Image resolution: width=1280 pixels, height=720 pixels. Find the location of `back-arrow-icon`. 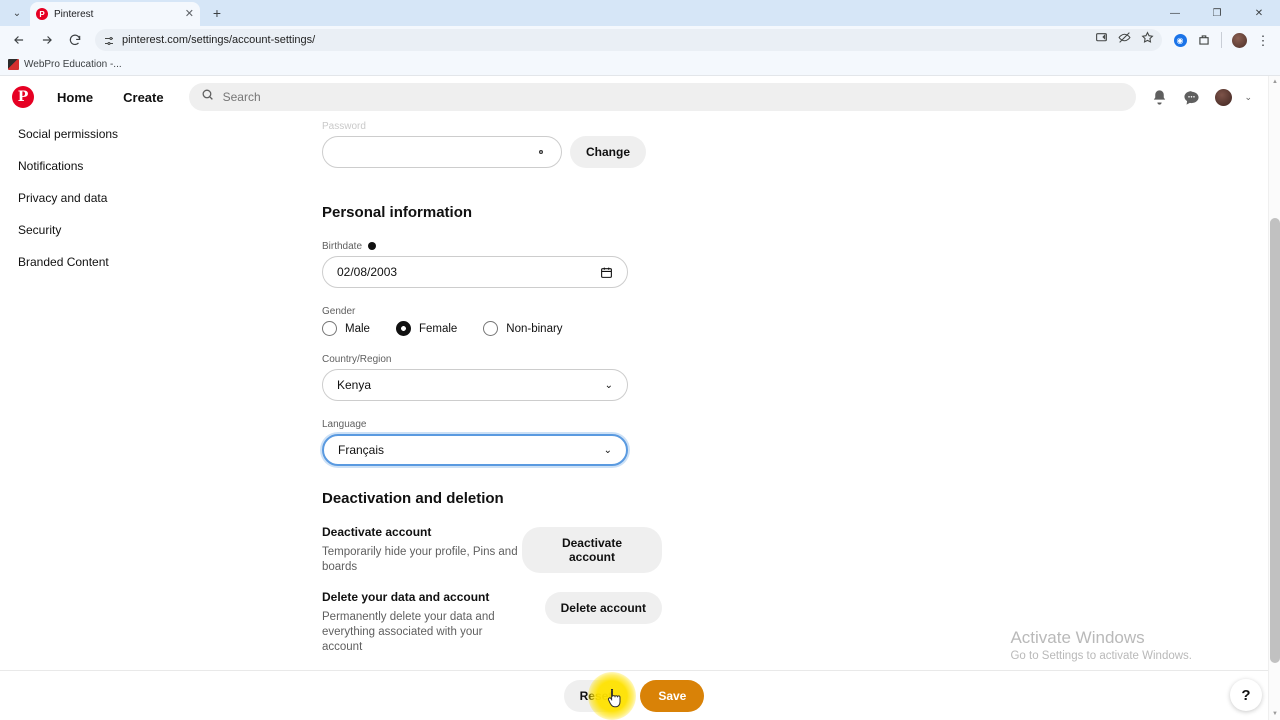

back-arrow-icon is located at coordinates (19, 40).